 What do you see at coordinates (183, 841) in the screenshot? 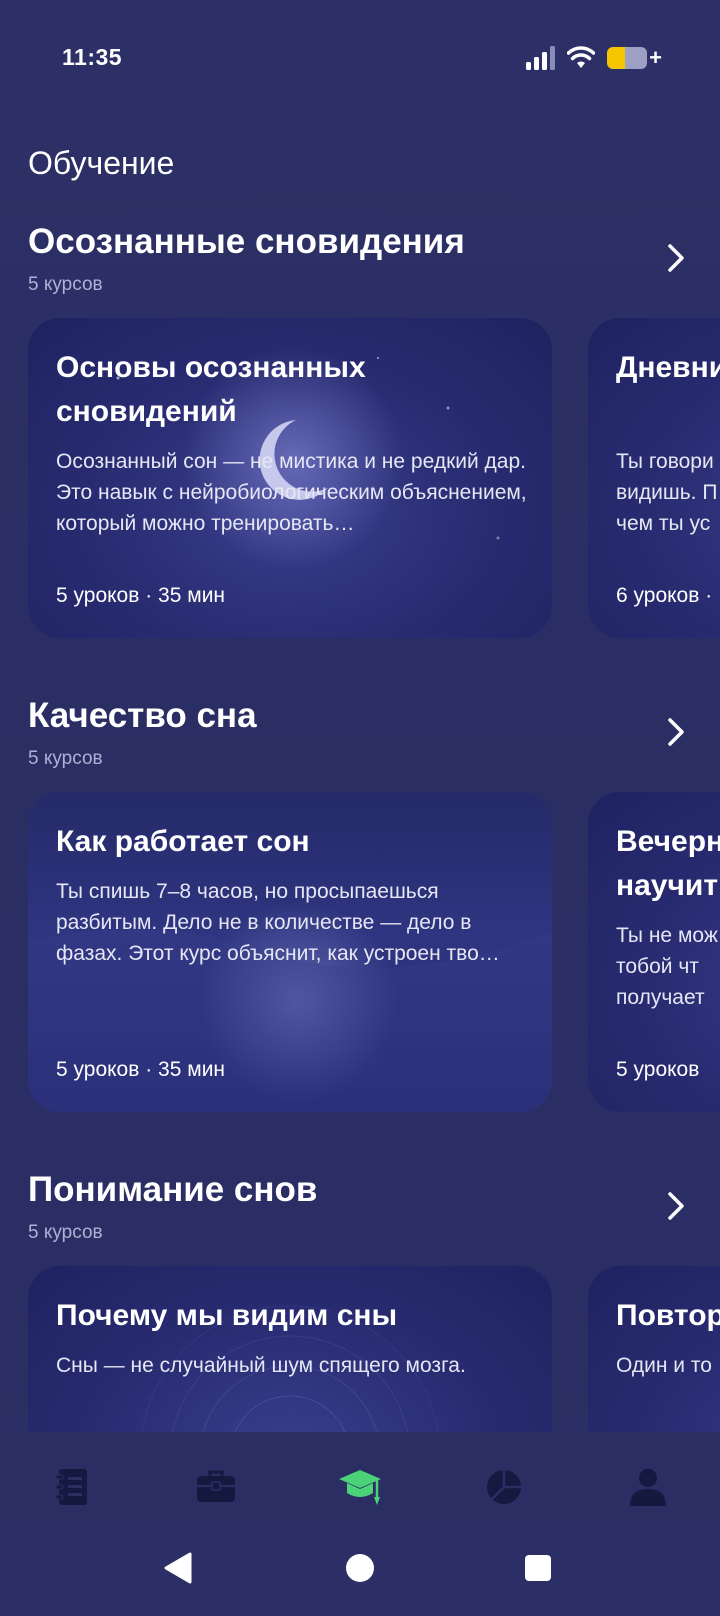
I see `course-title: Как работает сон` at bounding box center [183, 841].